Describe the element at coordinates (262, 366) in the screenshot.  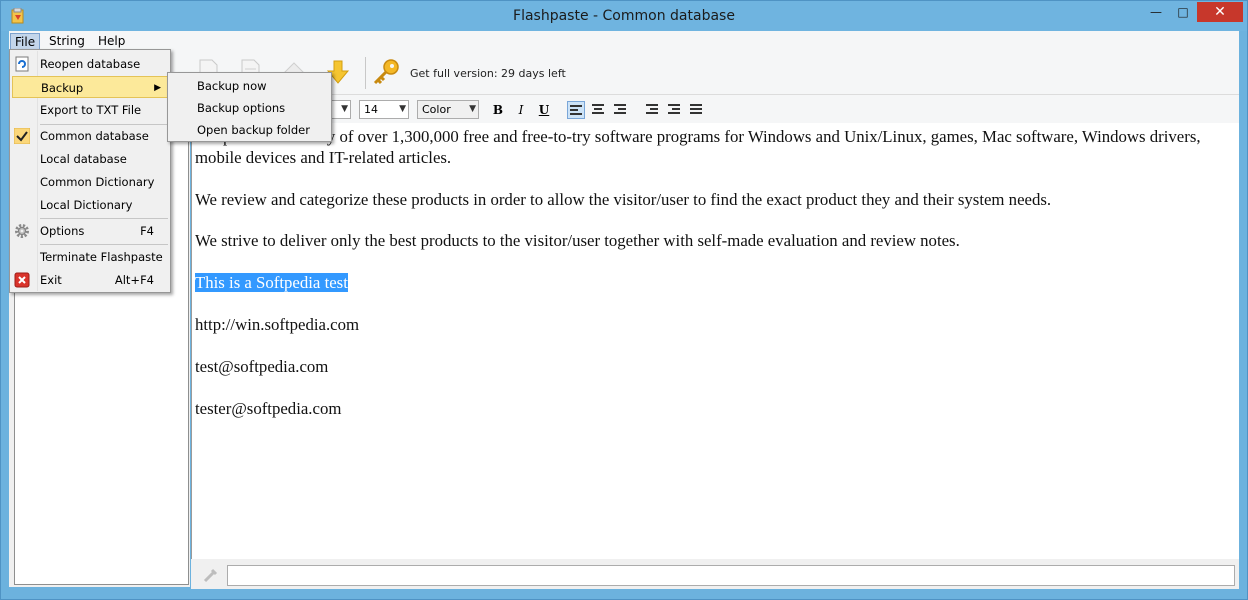
I see `editor-line: test@softpedia.com` at that location.